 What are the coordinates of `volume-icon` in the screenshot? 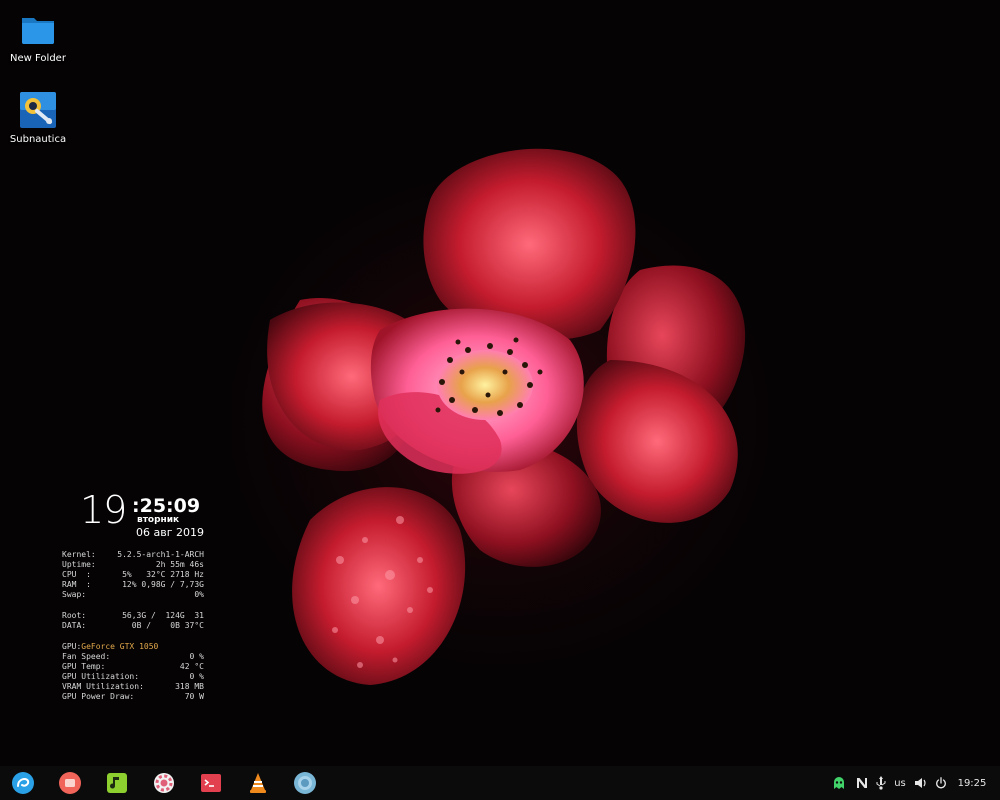 It's located at (920, 783).